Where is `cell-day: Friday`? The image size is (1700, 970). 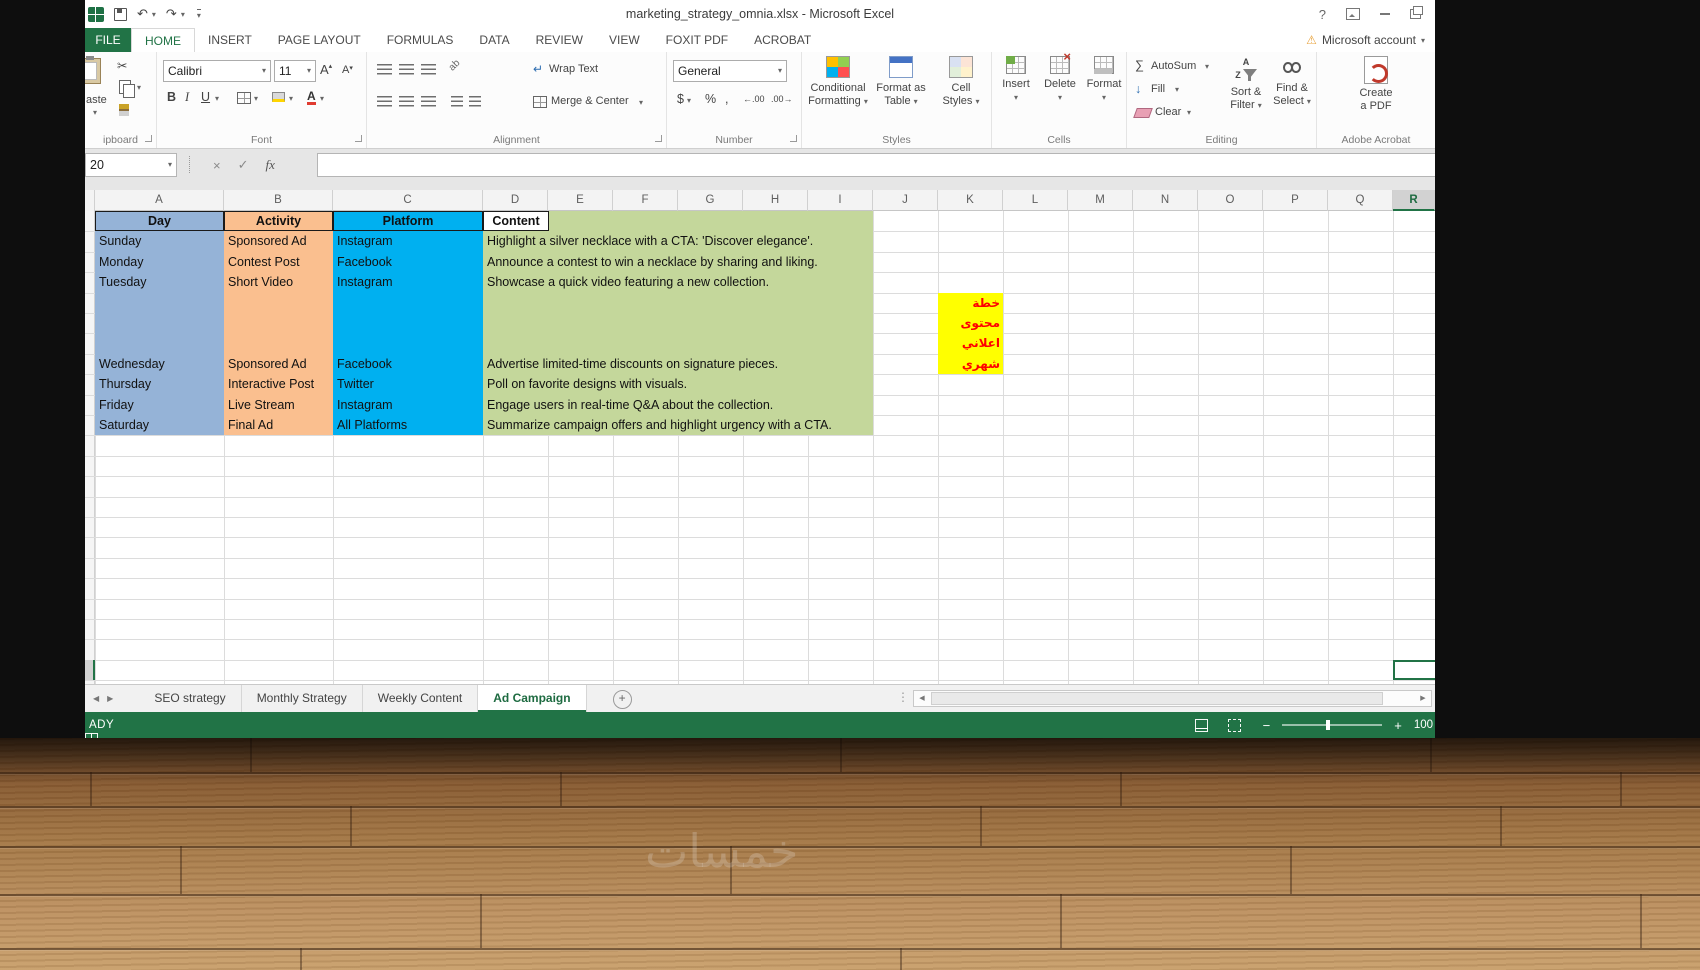
cell-day: Friday is located at coordinates (159, 405).